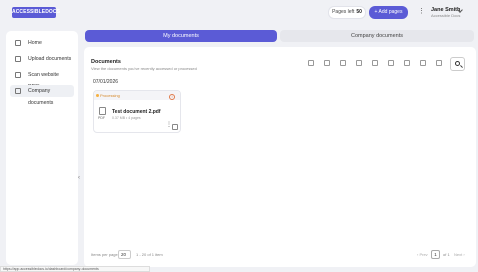 This screenshot has height=272, width=478. I want to click on panel-title: Documents, so click(106, 62).